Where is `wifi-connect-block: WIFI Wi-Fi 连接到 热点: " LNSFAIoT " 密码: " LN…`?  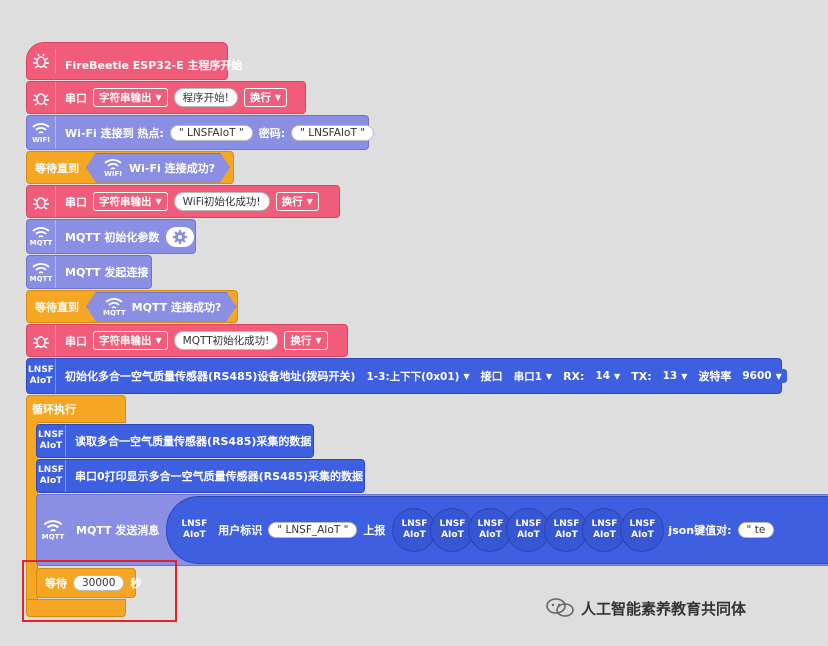
wifi-connect-block: WIFI Wi-Fi 连接到 热点: " LNSFAIoT " 密码: " LN… is located at coordinates (200, 132).